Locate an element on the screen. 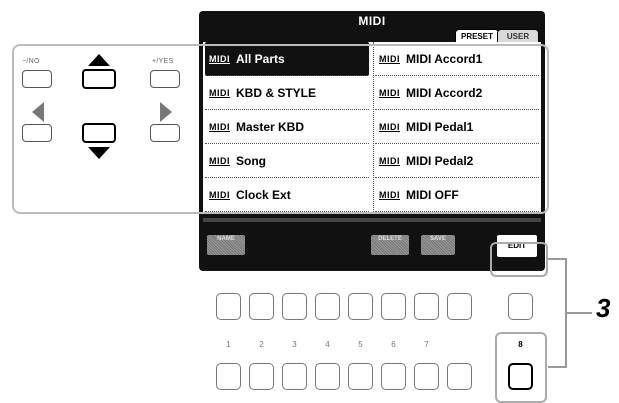  list-item-label: MIDI Accord1 is located at coordinates (444, 58).